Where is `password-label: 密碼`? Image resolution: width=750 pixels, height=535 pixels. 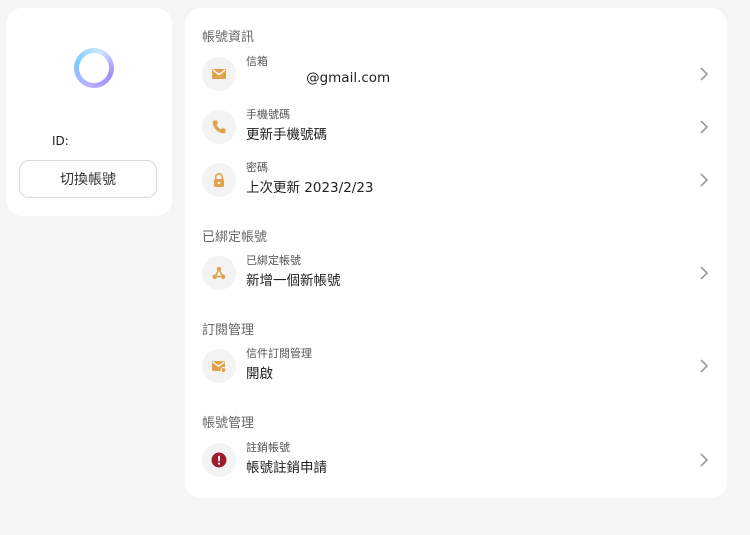
password-label: 密碼 is located at coordinates (257, 167).